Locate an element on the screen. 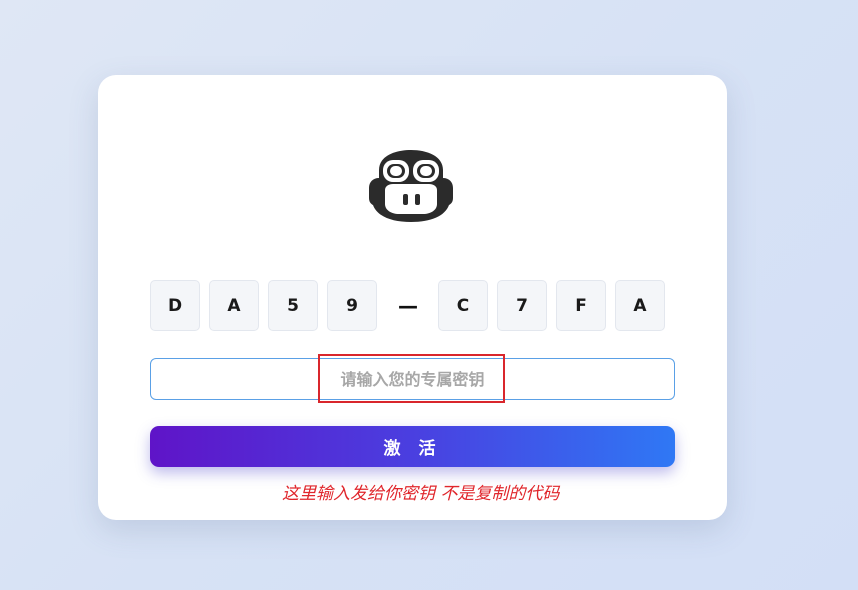  copilot-icon is located at coordinates (411, 186).